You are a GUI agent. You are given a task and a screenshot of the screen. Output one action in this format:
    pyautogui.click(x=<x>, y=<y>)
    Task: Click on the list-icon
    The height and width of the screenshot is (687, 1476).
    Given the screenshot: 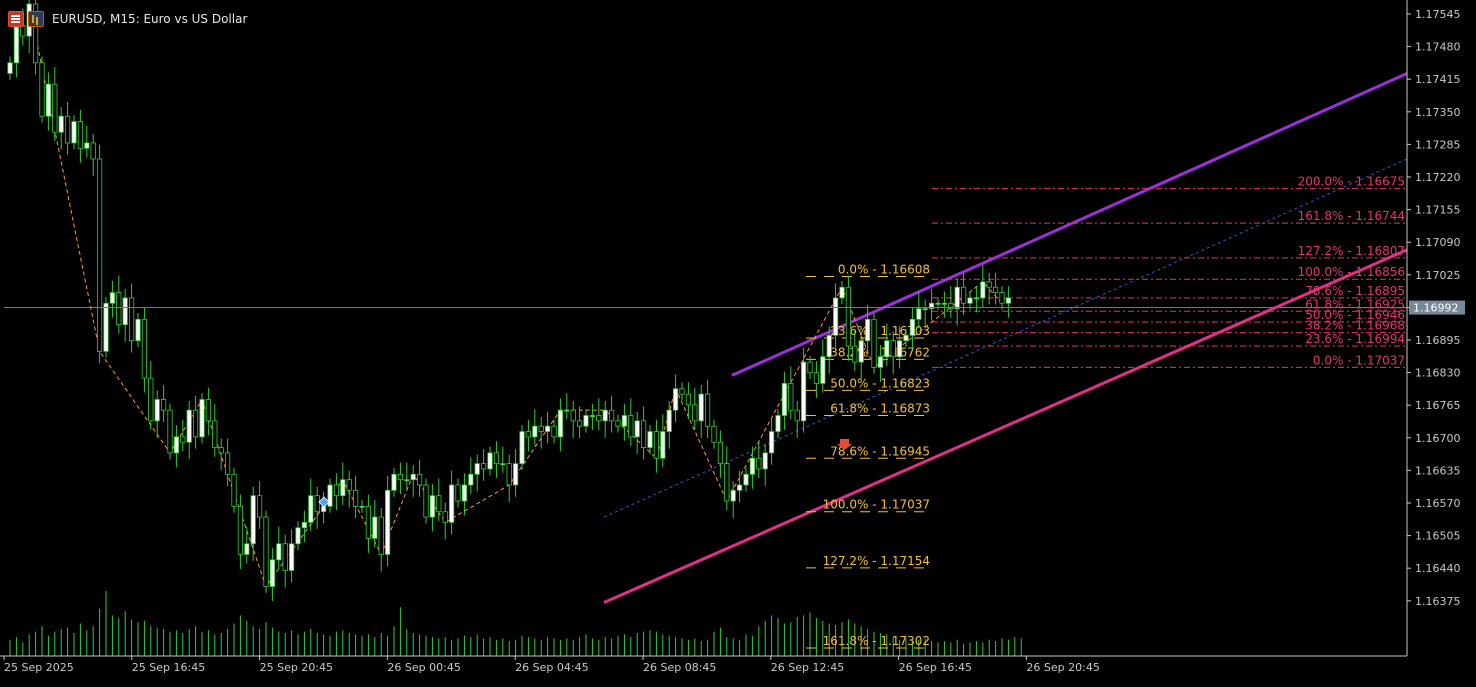 What is the action you would take?
    pyautogui.click(x=16, y=19)
    